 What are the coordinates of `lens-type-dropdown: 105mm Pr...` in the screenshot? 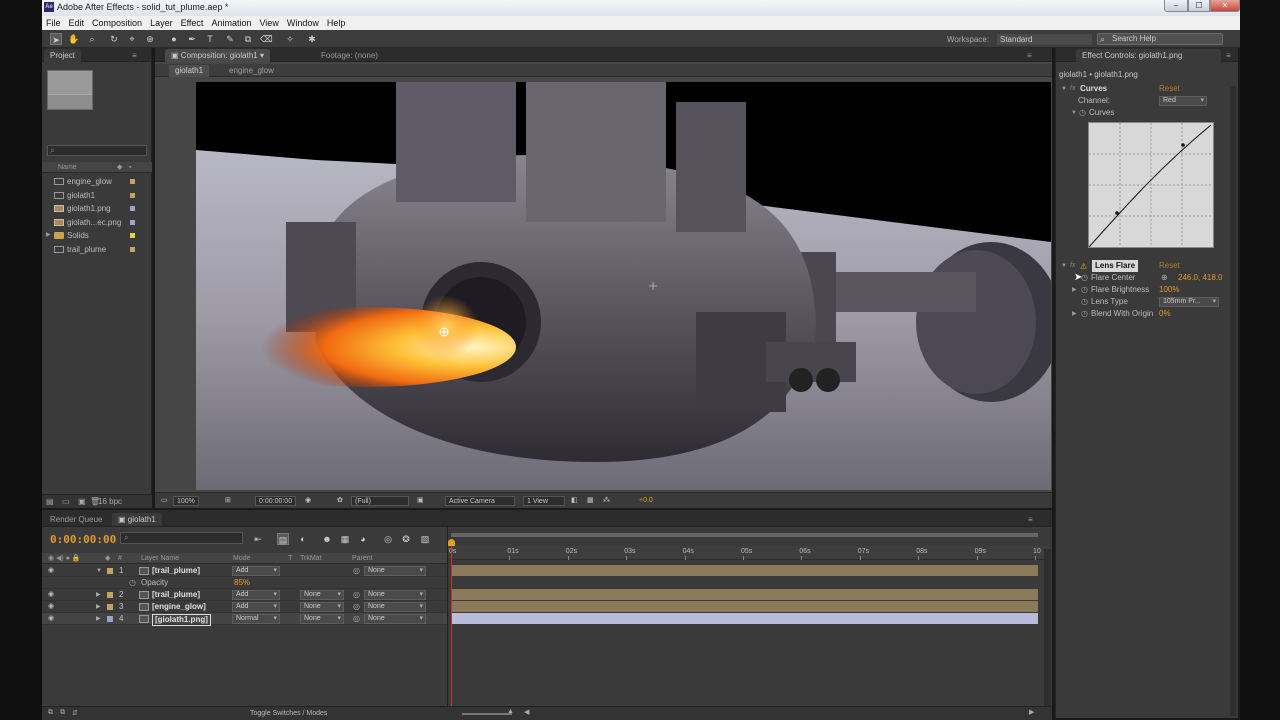 It's located at (1189, 302).